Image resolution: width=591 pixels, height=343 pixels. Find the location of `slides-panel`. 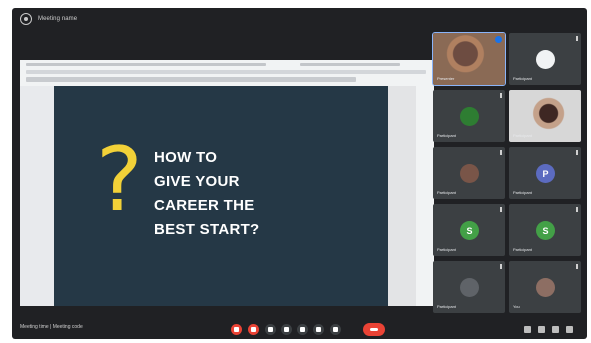

slides-panel is located at coordinates (37, 196).